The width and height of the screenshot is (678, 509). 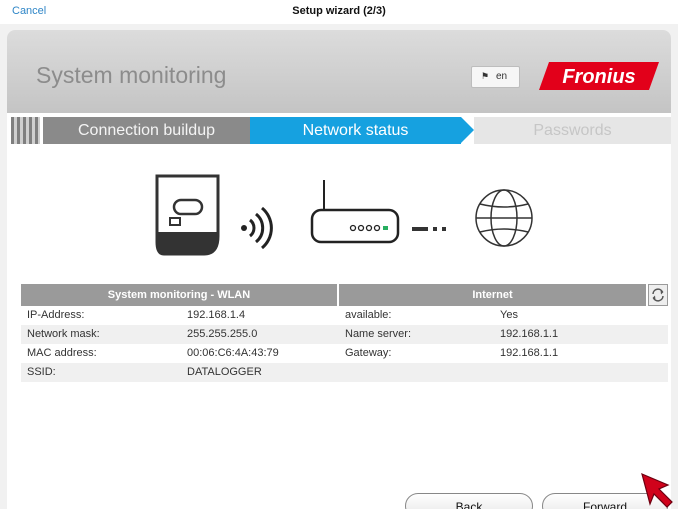 I want to click on internet-label, so click(x=416, y=372).